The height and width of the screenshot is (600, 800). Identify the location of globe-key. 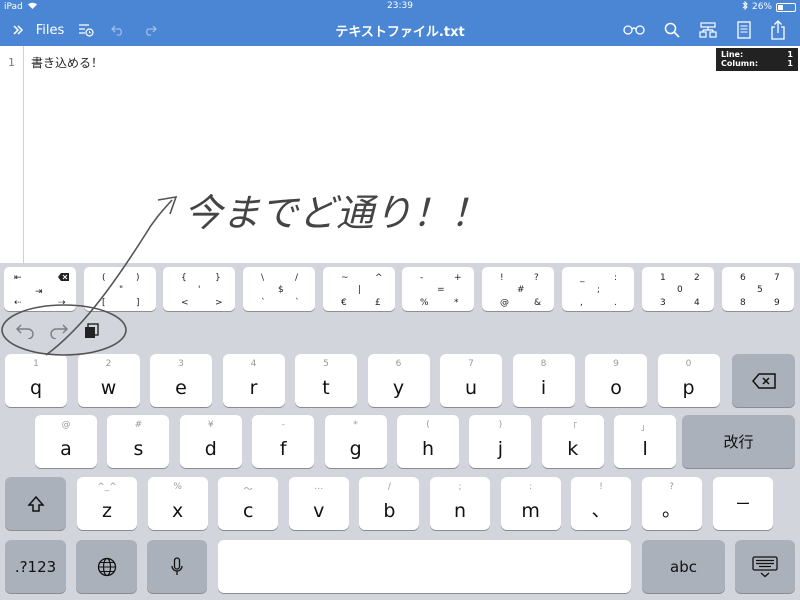
(106, 566).